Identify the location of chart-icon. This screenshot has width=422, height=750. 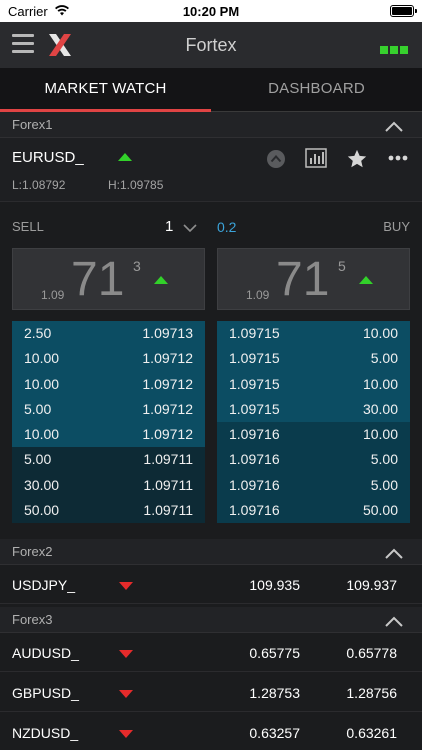
(316, 158).